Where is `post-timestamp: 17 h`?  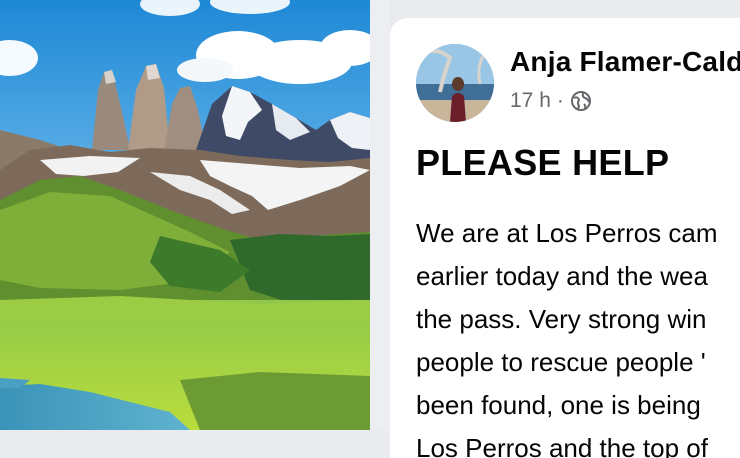 post-timestamp: 17 h is located at coordinates (530, 101).